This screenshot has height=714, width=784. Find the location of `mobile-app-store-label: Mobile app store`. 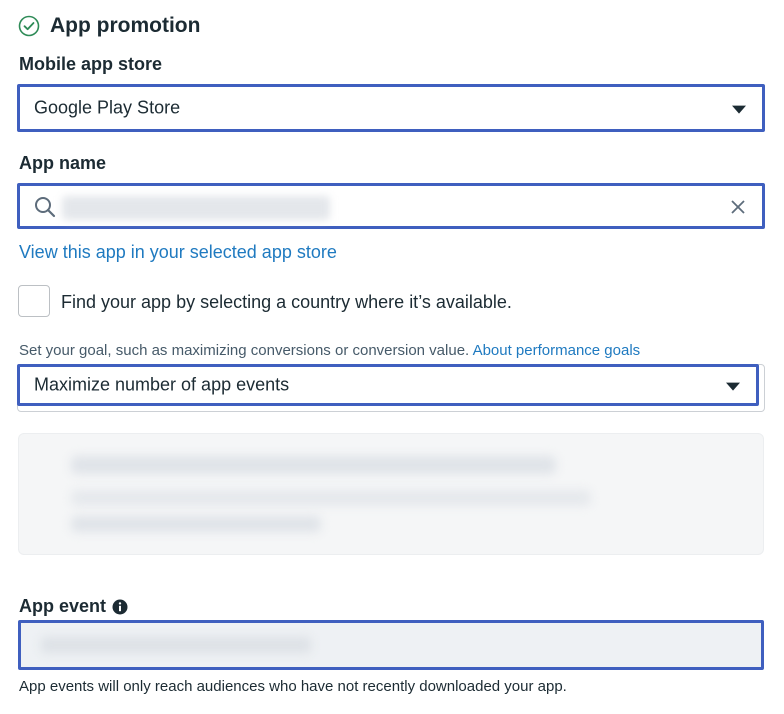

mobile-app-store-label: Mobile app store is located at coordinates (91, 64).